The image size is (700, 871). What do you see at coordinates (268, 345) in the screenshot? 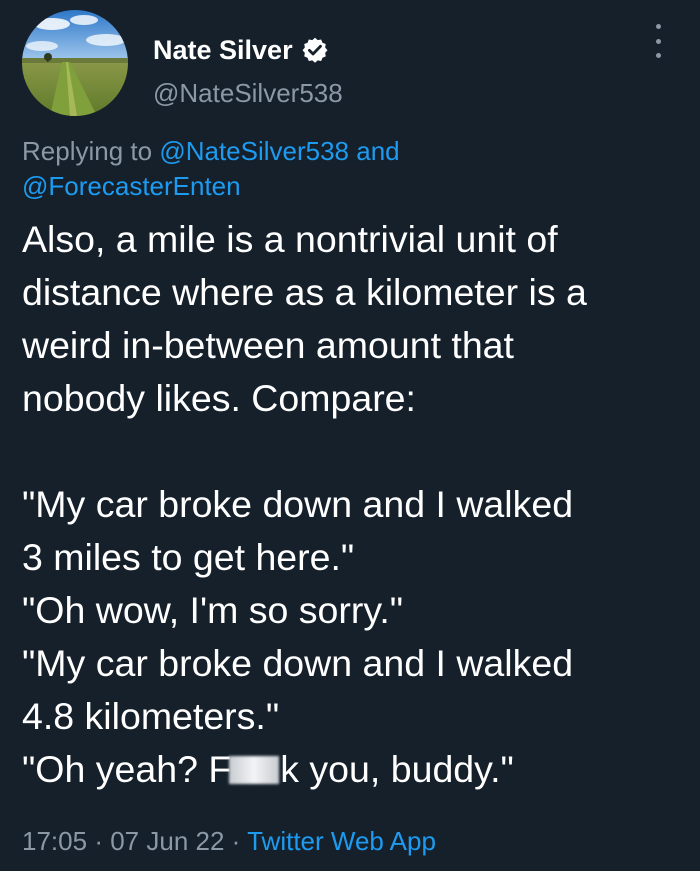
I see `tweet-line: weird in-between amount that` at bounding box center [268, 345].